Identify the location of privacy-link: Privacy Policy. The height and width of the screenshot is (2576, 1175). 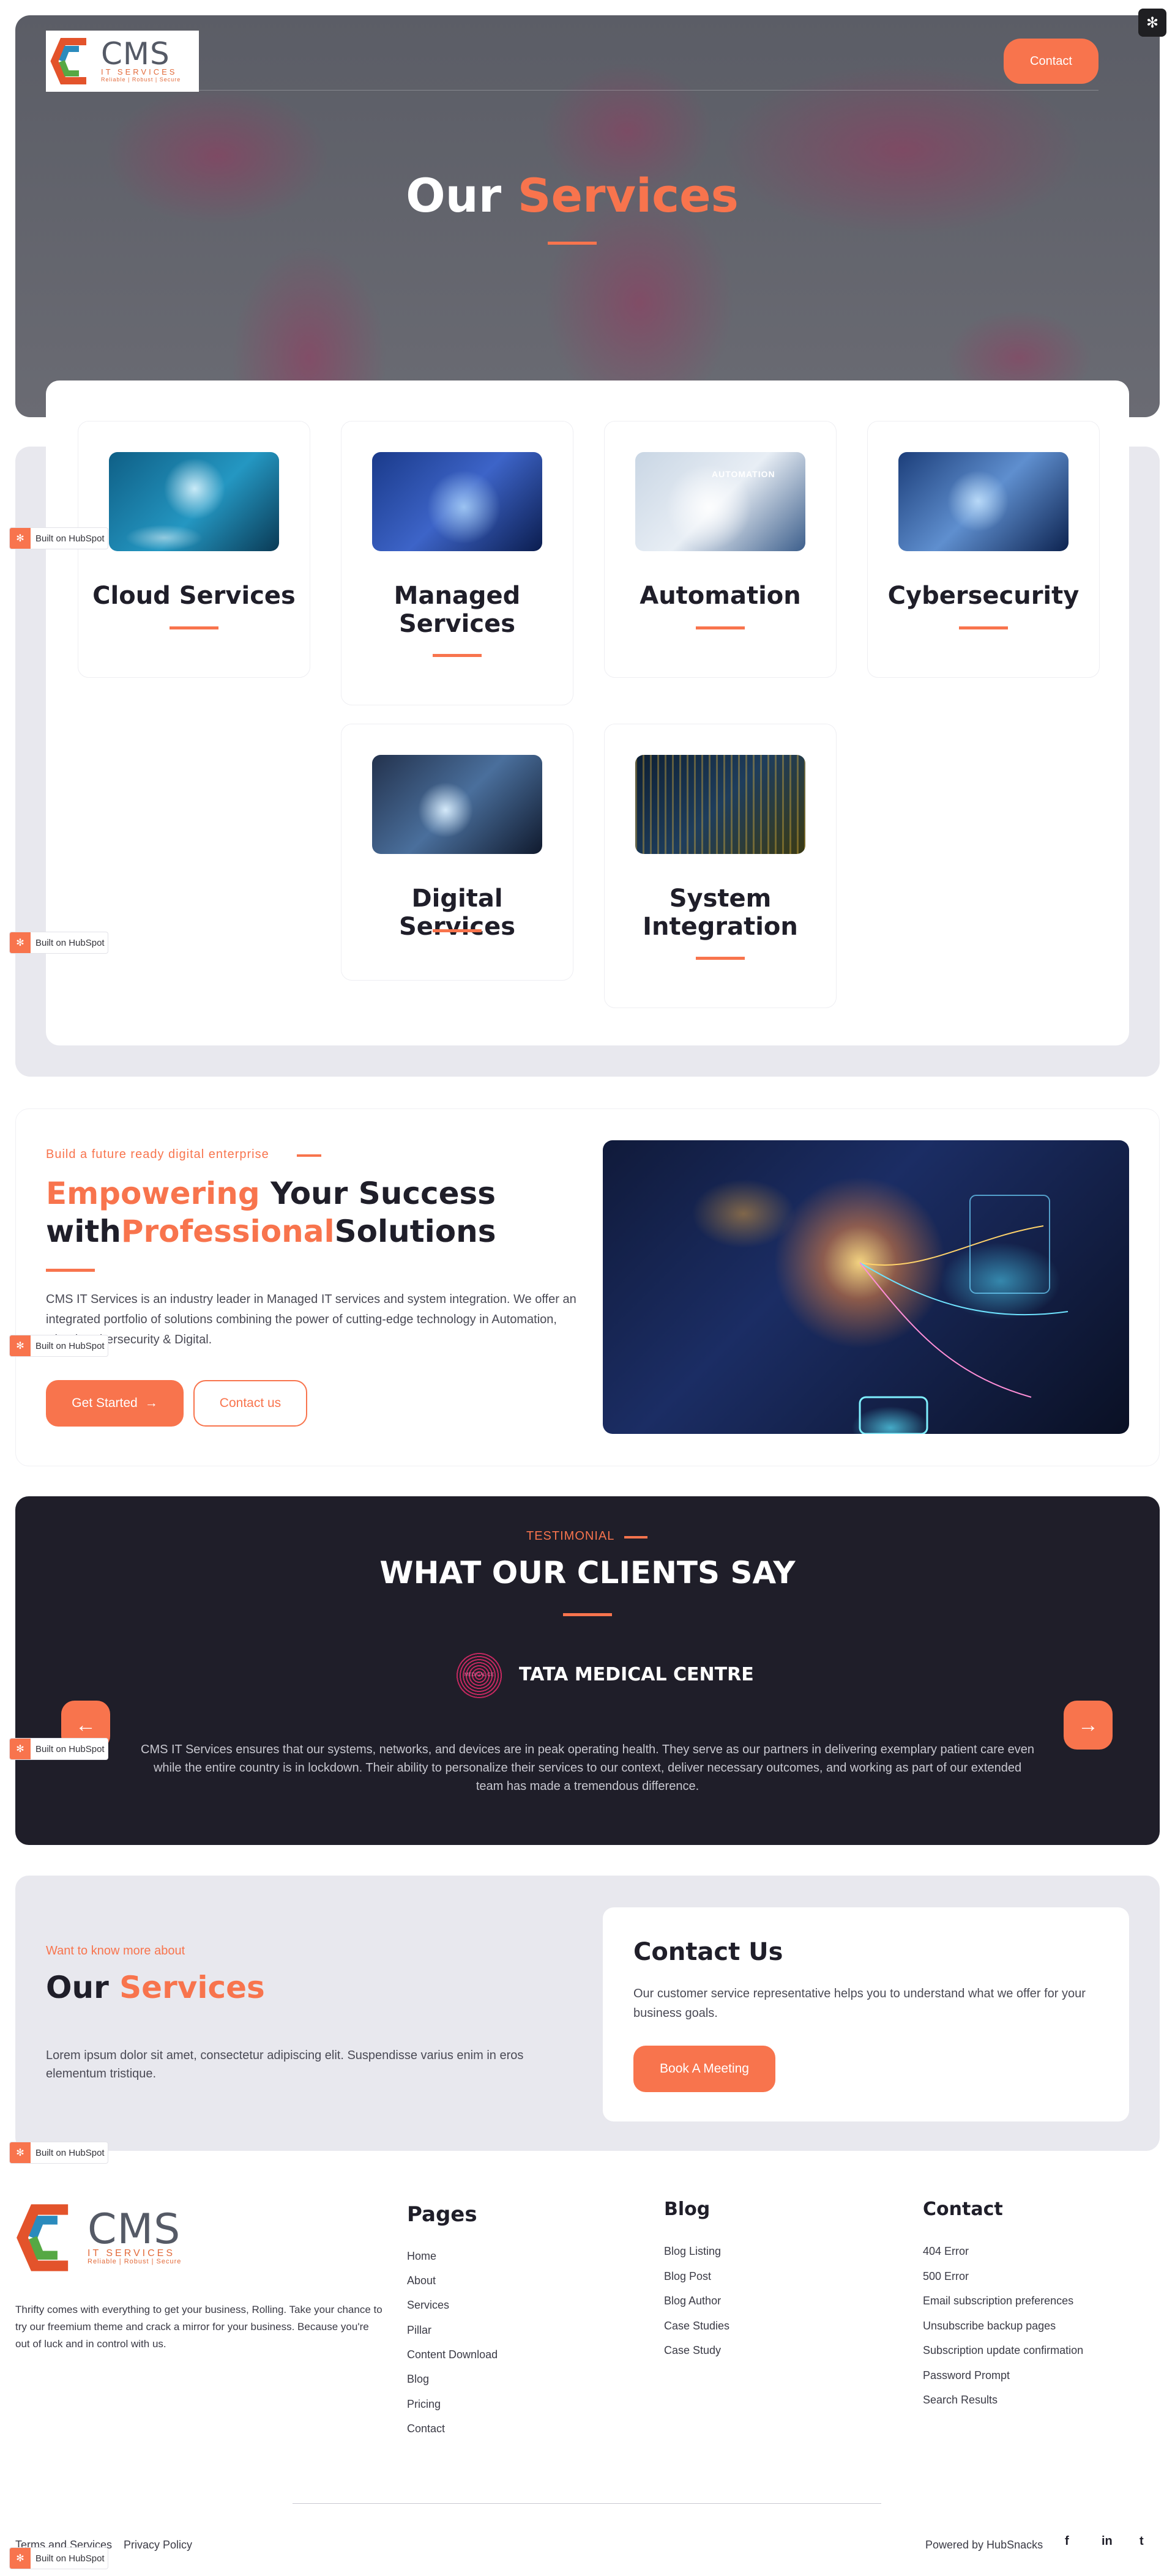
(158, 2545).